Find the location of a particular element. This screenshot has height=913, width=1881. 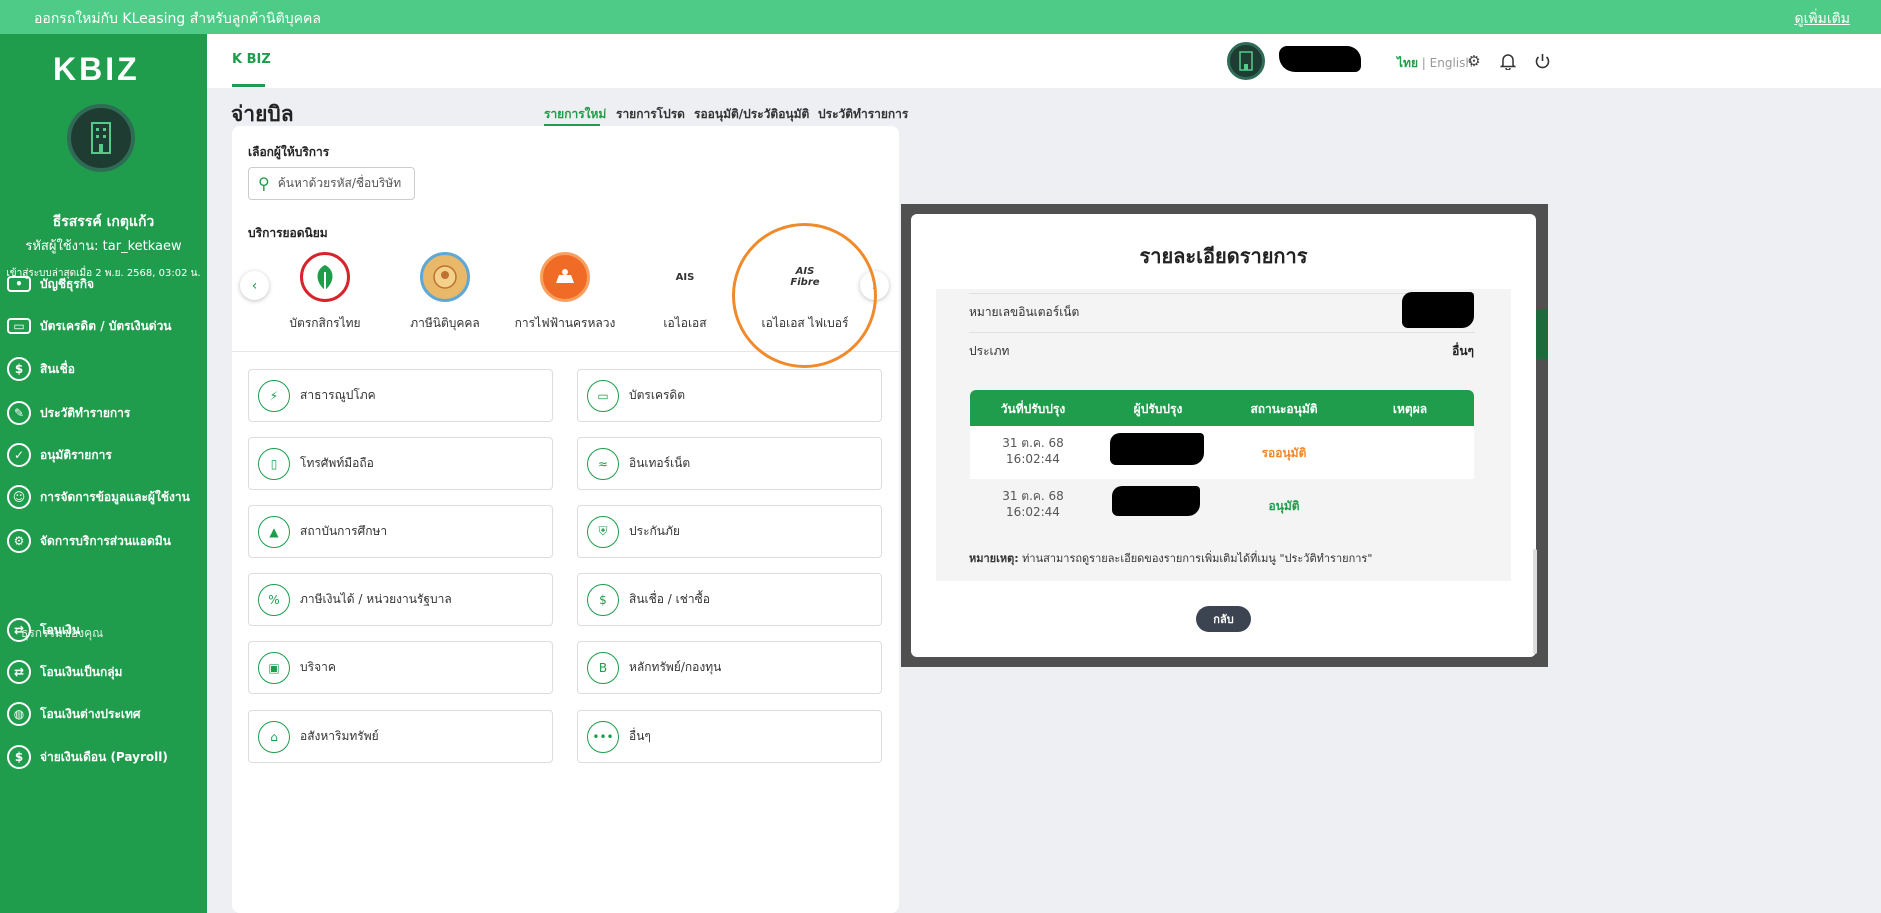

wifi-icon: ≈ is located at coordinates (603, 463).